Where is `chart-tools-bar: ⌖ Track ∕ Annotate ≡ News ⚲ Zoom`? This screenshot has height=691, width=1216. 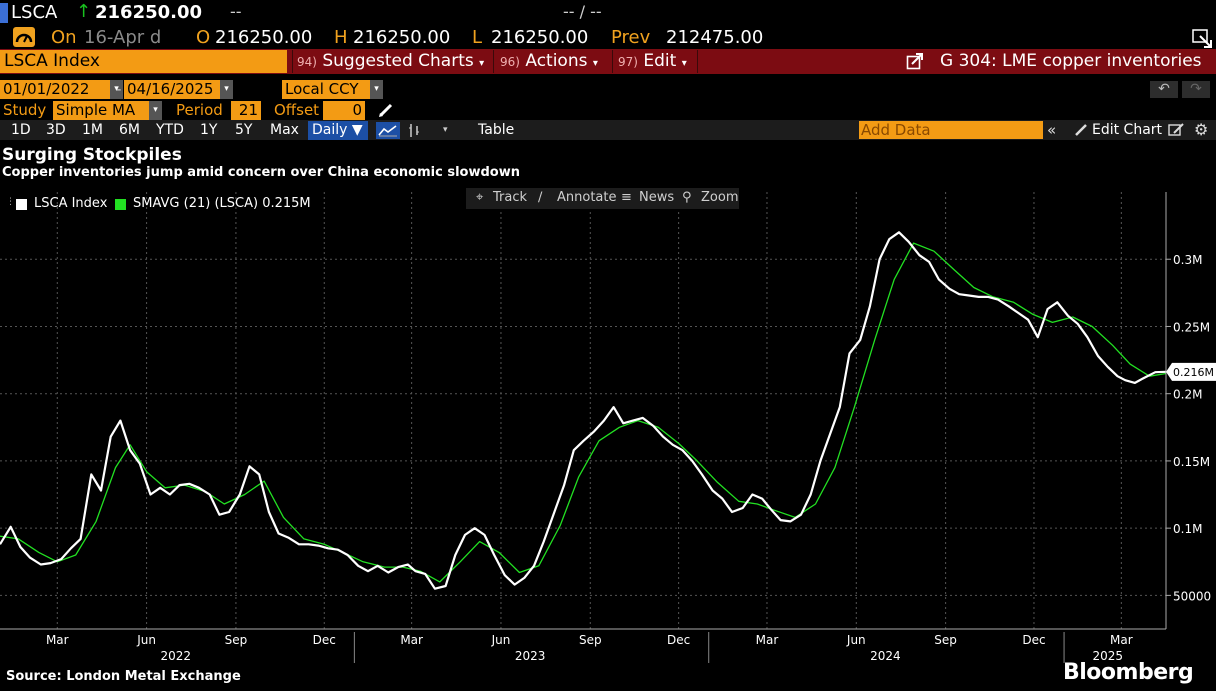
chart-tools-bar: ⌖ Track ∕ Annotate ≡ News ⚲ Zoom is located at coordinates (602, 198).